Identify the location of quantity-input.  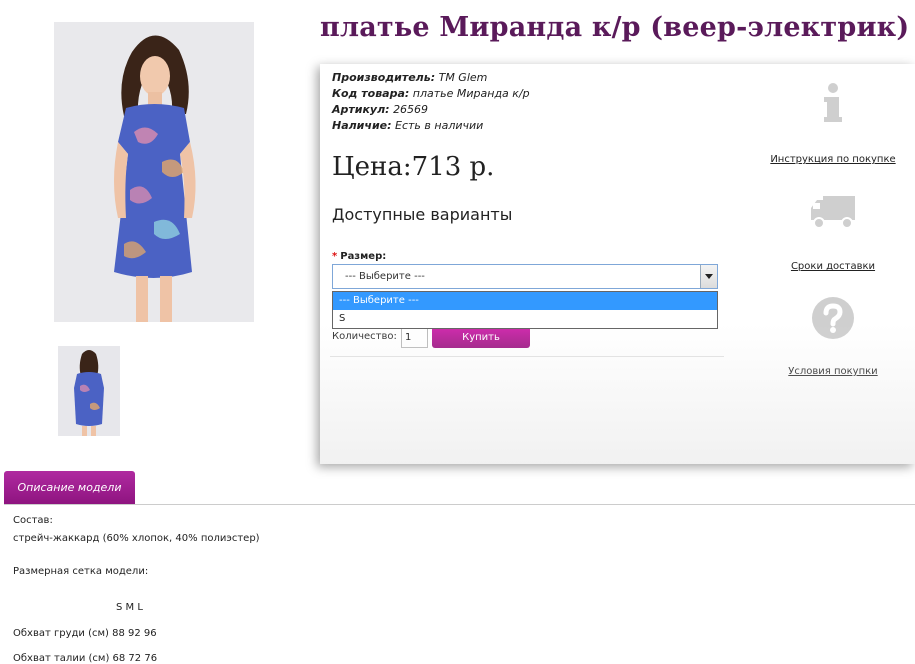
(414, 337).